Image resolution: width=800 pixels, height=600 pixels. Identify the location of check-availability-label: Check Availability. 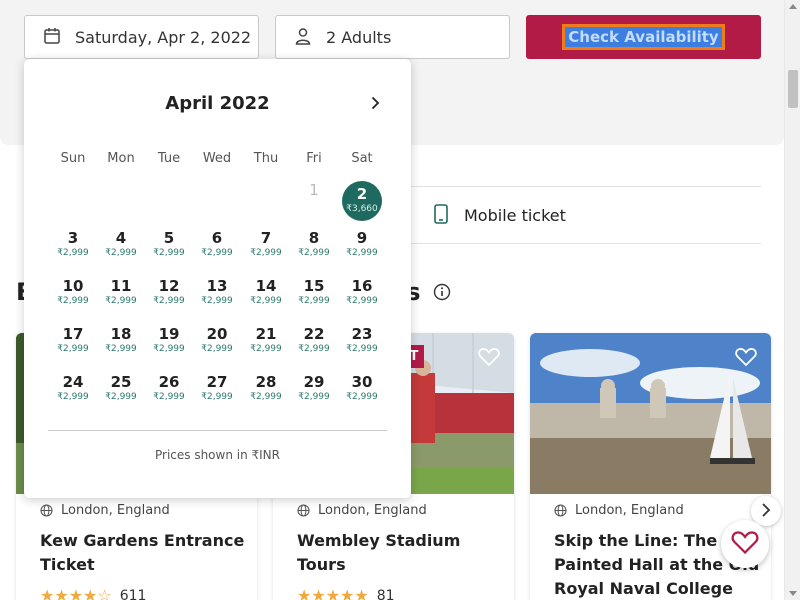
(643, 37).